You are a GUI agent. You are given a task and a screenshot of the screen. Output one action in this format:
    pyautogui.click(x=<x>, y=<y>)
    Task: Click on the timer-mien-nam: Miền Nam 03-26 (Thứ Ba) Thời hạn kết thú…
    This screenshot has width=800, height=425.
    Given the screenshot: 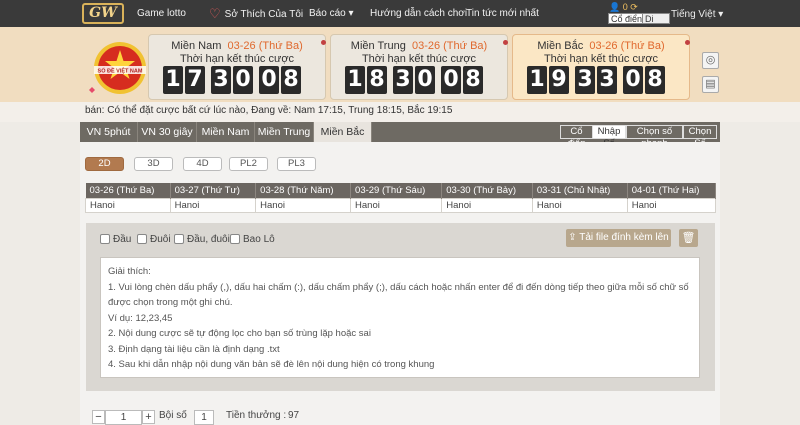 What is the action you would take?
    pyautogui.click(x=237, y=67)
    